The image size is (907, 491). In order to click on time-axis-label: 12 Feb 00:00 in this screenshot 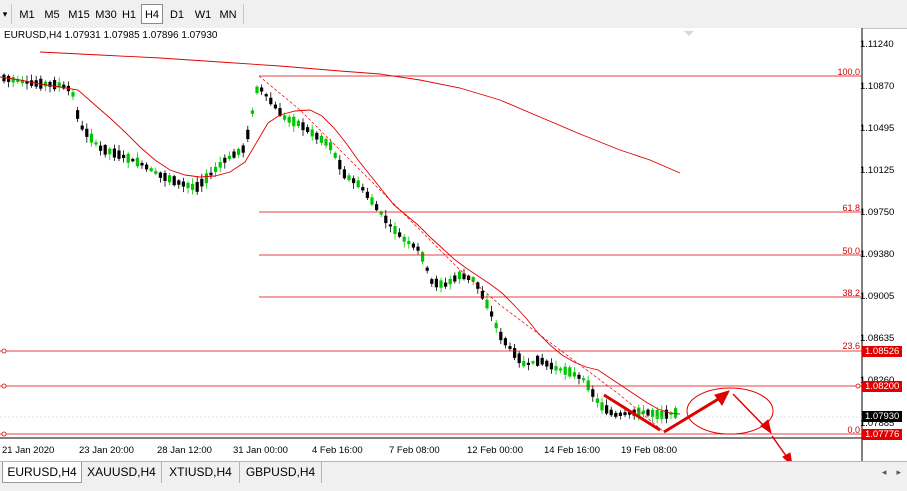, I will do `click(495, 450)`.